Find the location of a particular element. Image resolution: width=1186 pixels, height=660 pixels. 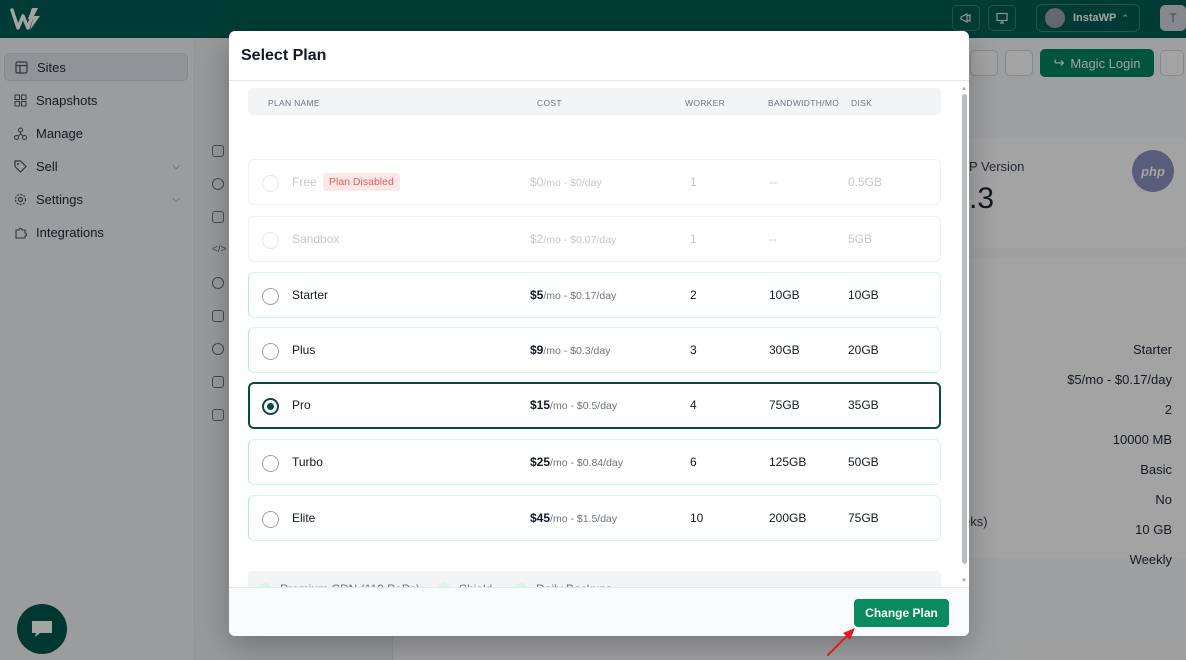

plan-disk: 35GB is located at coordinates (863, 405).